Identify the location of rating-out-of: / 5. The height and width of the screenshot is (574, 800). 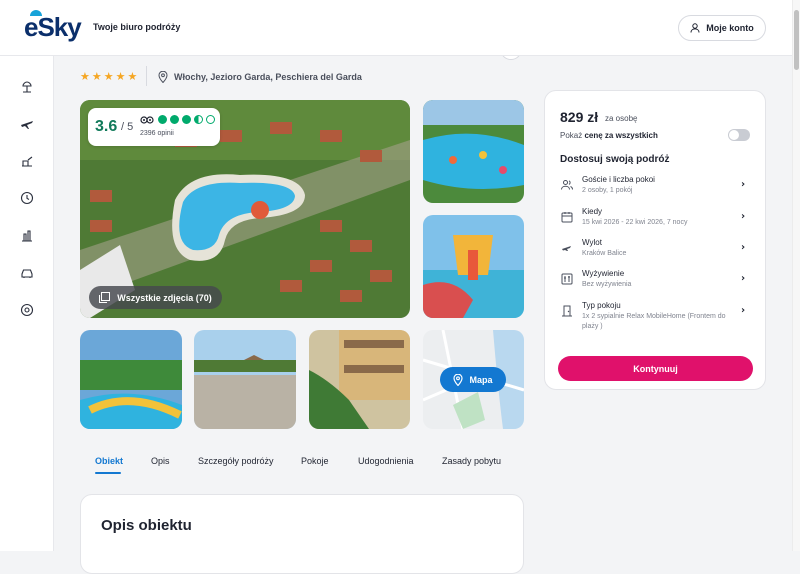
(127, 127).